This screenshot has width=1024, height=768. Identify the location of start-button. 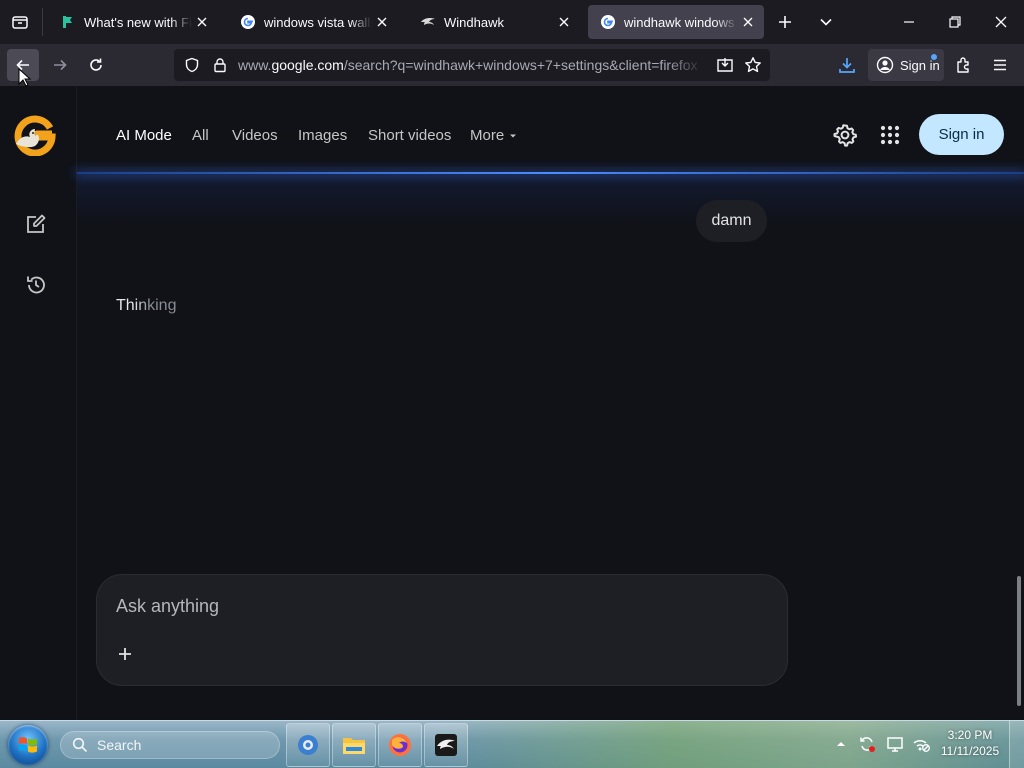
(28, 745).